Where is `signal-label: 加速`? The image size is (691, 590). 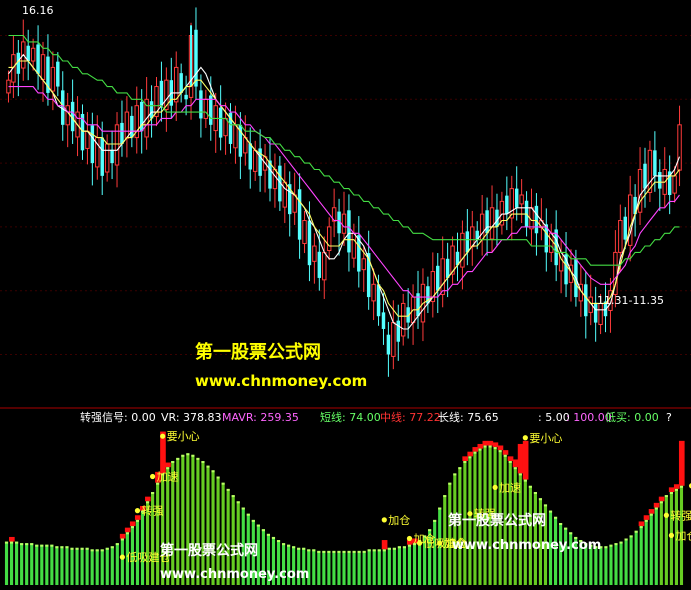 signal-label: 加速 is located at coordinates (168, 477).